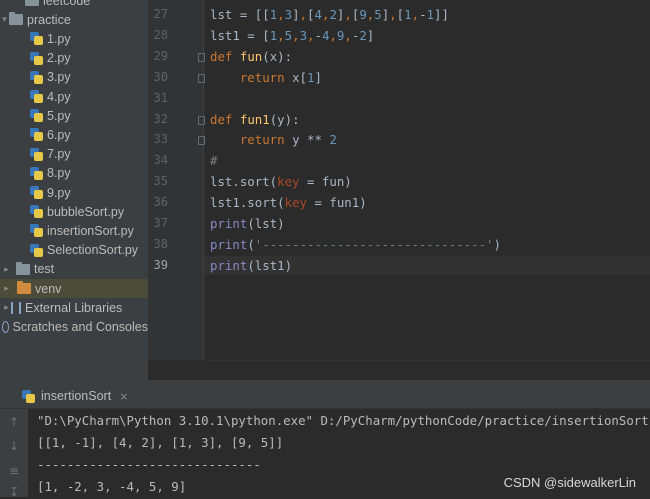  Describe the element at coordinates (48, 288) in the screenshot. I see `tree-item-label: venv` at that location.